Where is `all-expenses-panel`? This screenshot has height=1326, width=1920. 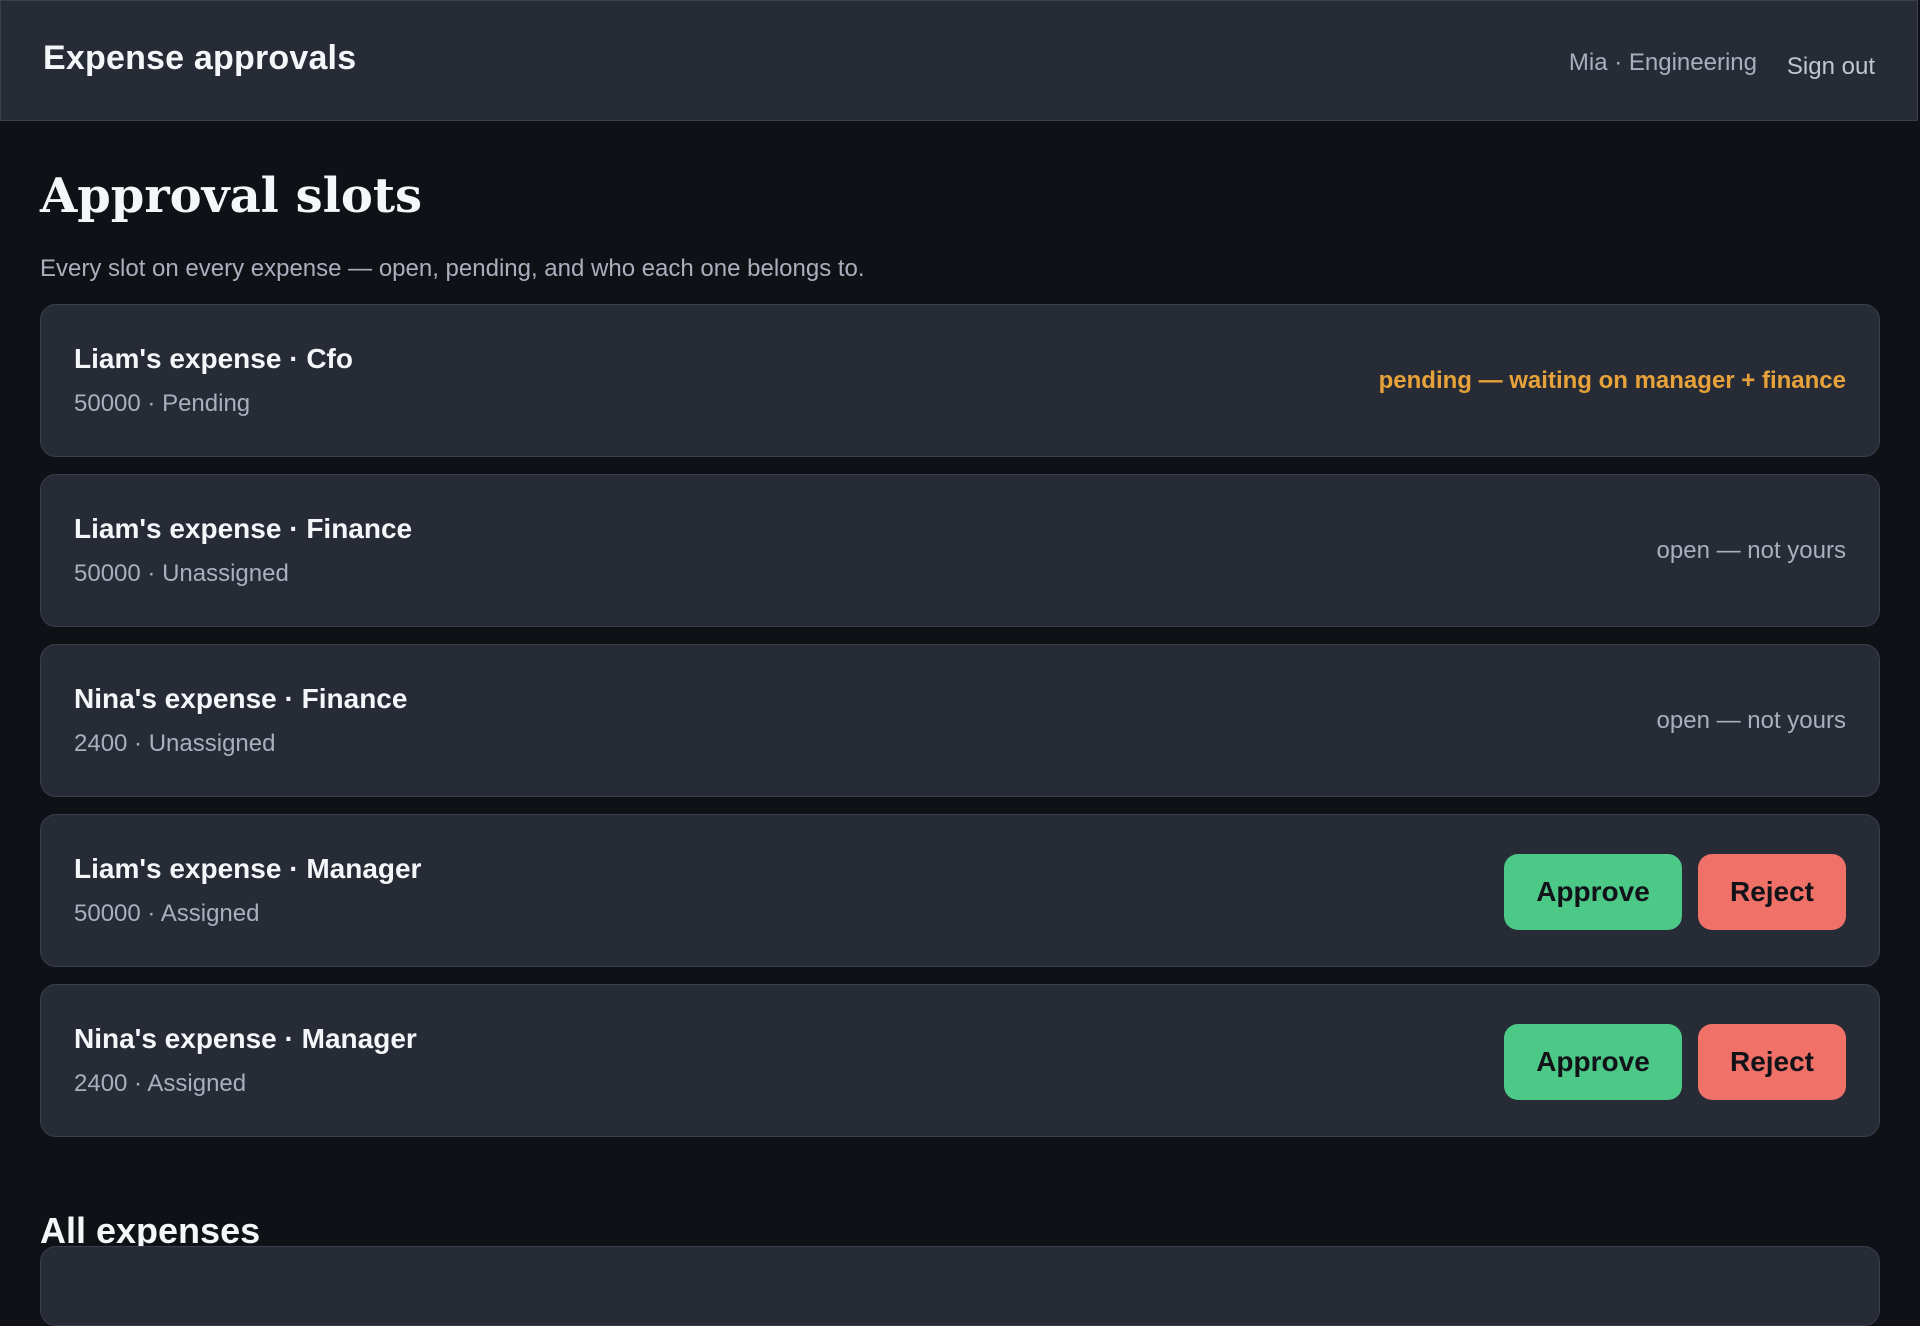 all-expenses-panel is located at coordinates (960, 1286).